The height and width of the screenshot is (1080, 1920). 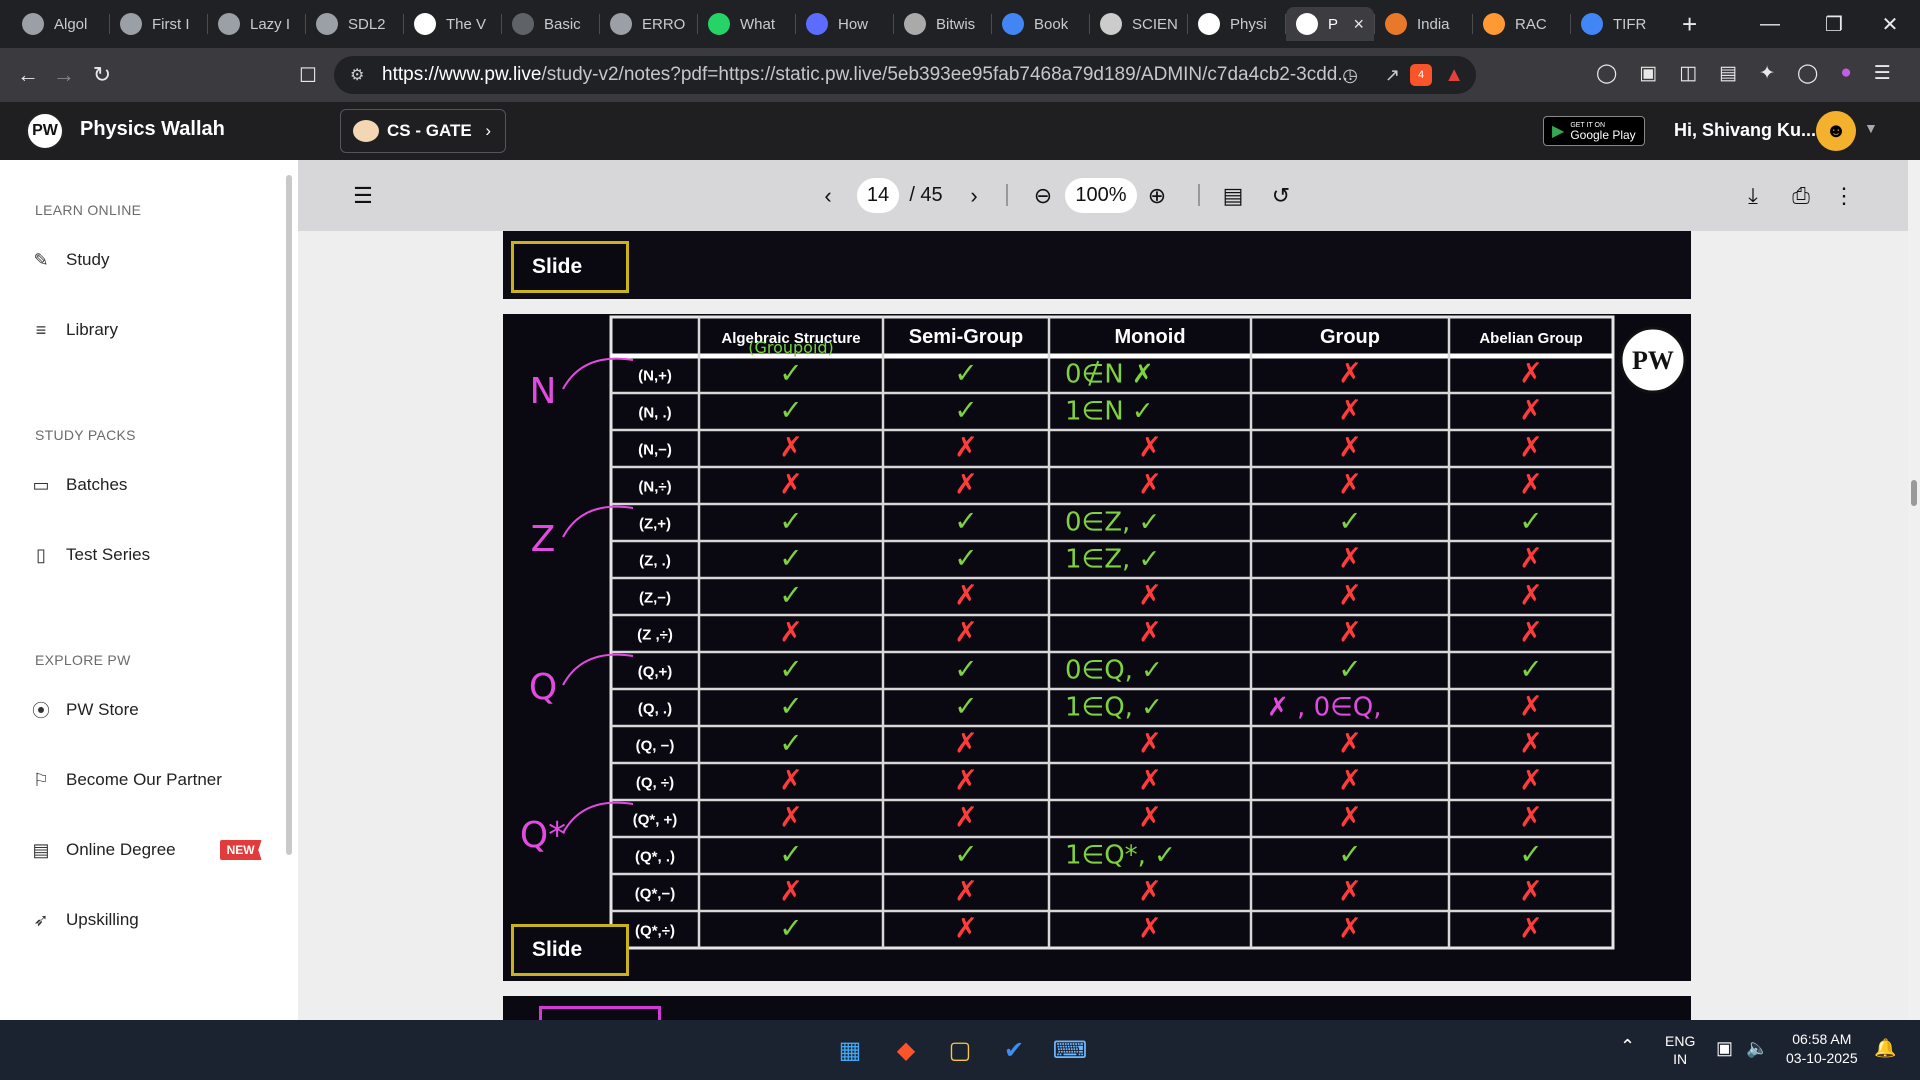 What do you see at coordinates (1423, 24) in the screenshot?
I see `browser-tab: India` at bounding box center [1423, 24].